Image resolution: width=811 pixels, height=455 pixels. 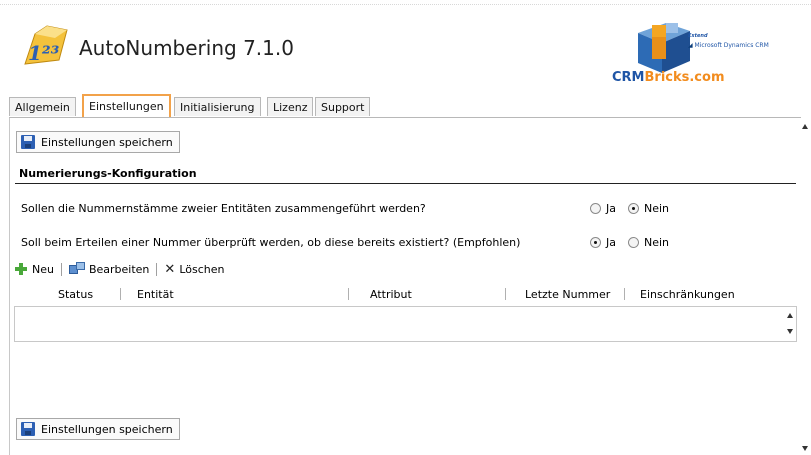 I want to click on radio-check-ja-label: Ja, so click(x=611, y=242).